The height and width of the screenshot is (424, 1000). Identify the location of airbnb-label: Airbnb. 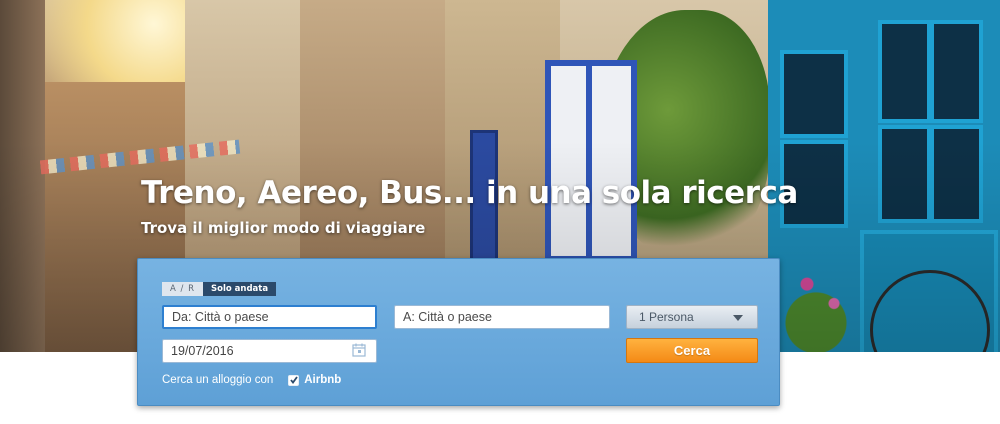
(322, 380).